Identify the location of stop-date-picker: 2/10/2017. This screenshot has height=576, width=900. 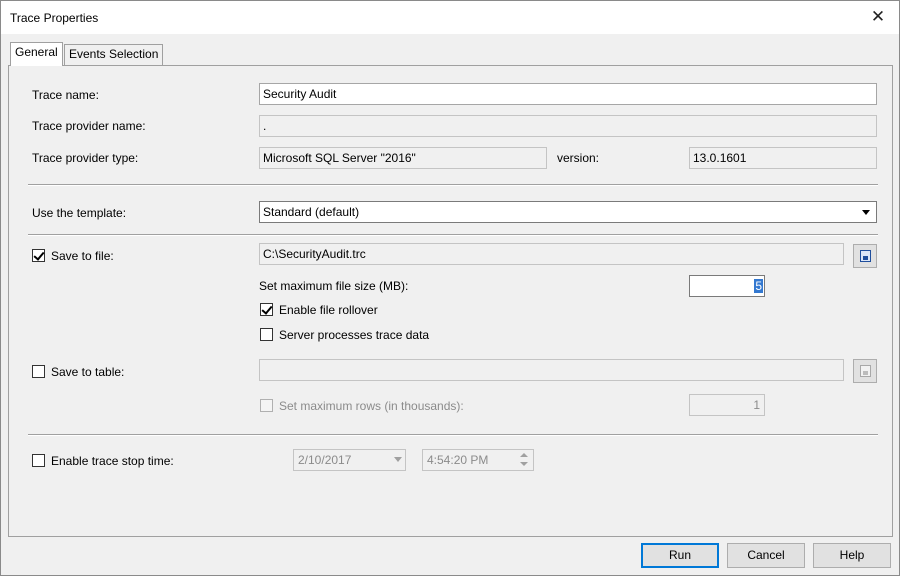
(349, 460).